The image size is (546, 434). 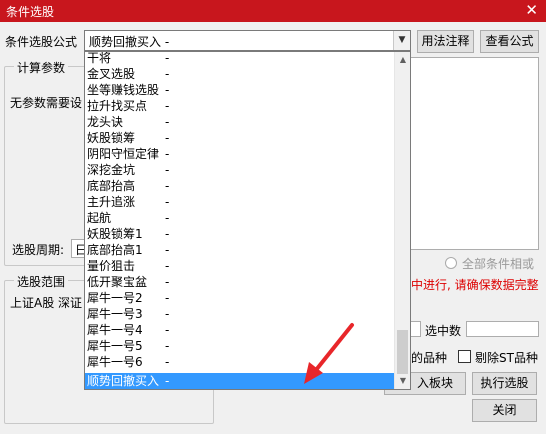 I want to click on dropdown-item: 犀牛一号5 -, so click(x=240, y=346).